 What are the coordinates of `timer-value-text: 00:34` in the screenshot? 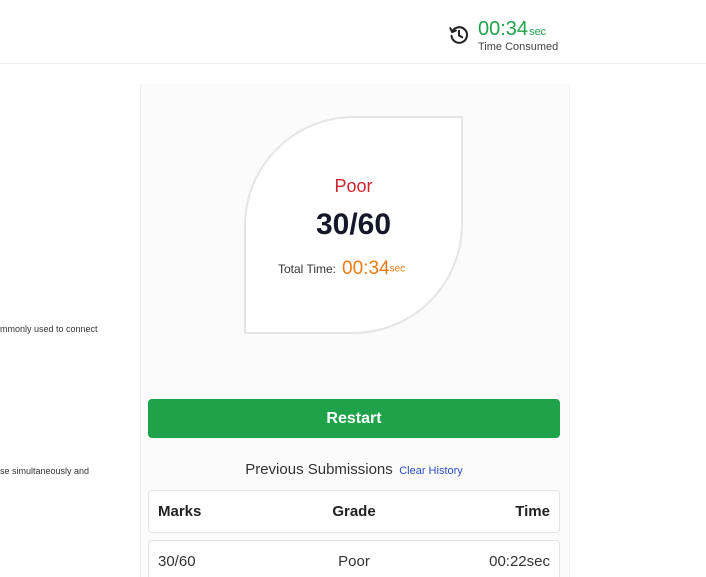 It's located at (503, 29).